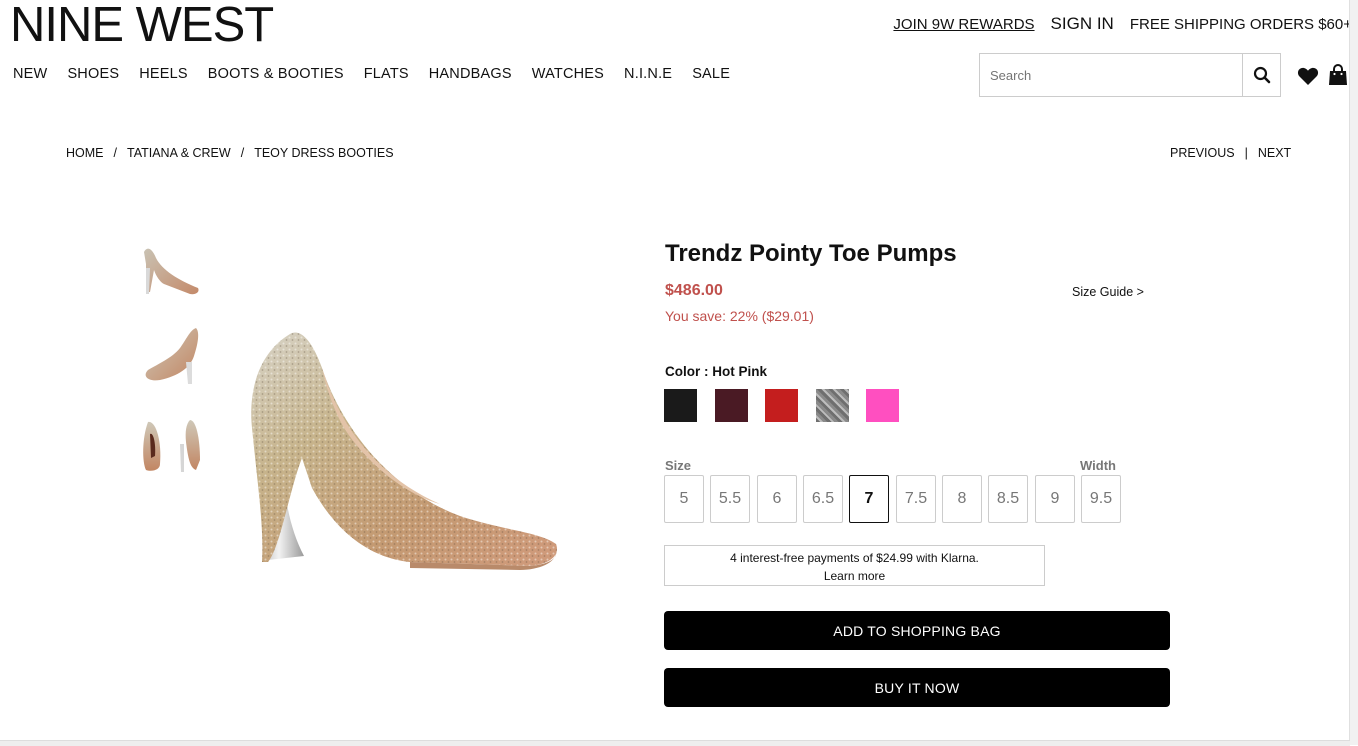 The image size is (1358, 746). I want to click on nav-item-watches: WATCHES, so click(568, 74).